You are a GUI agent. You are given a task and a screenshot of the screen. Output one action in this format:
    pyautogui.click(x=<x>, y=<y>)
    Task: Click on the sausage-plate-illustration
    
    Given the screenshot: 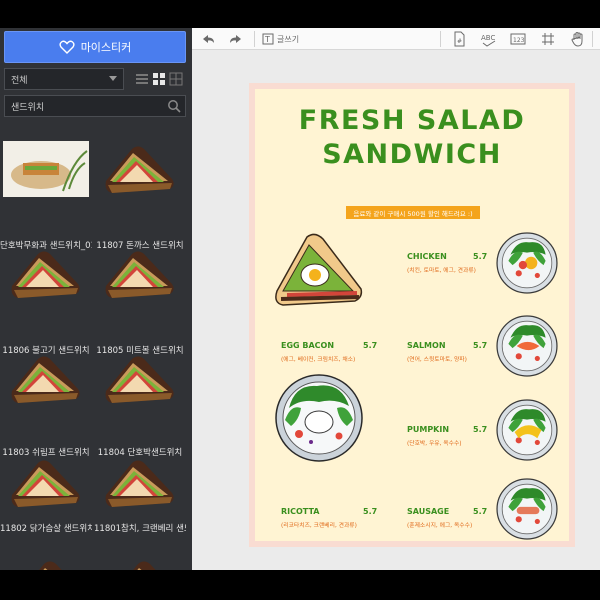 What is the action you would take?
    pyautogui.click(x=527, y=511)
    